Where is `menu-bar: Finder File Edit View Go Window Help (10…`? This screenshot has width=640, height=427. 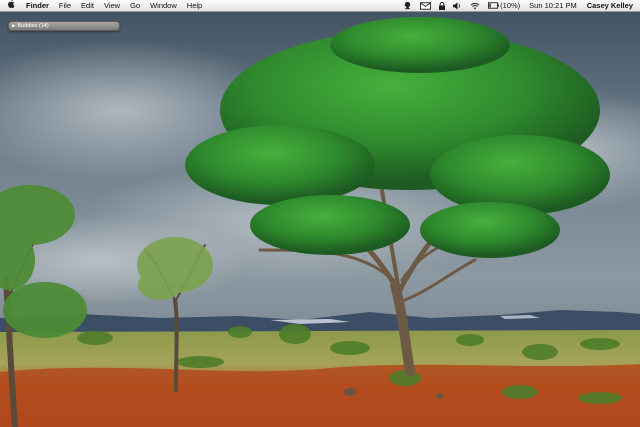 menu-bar: Finder File Edit View Go Window Help (10… is located at coordinates (320, 6).